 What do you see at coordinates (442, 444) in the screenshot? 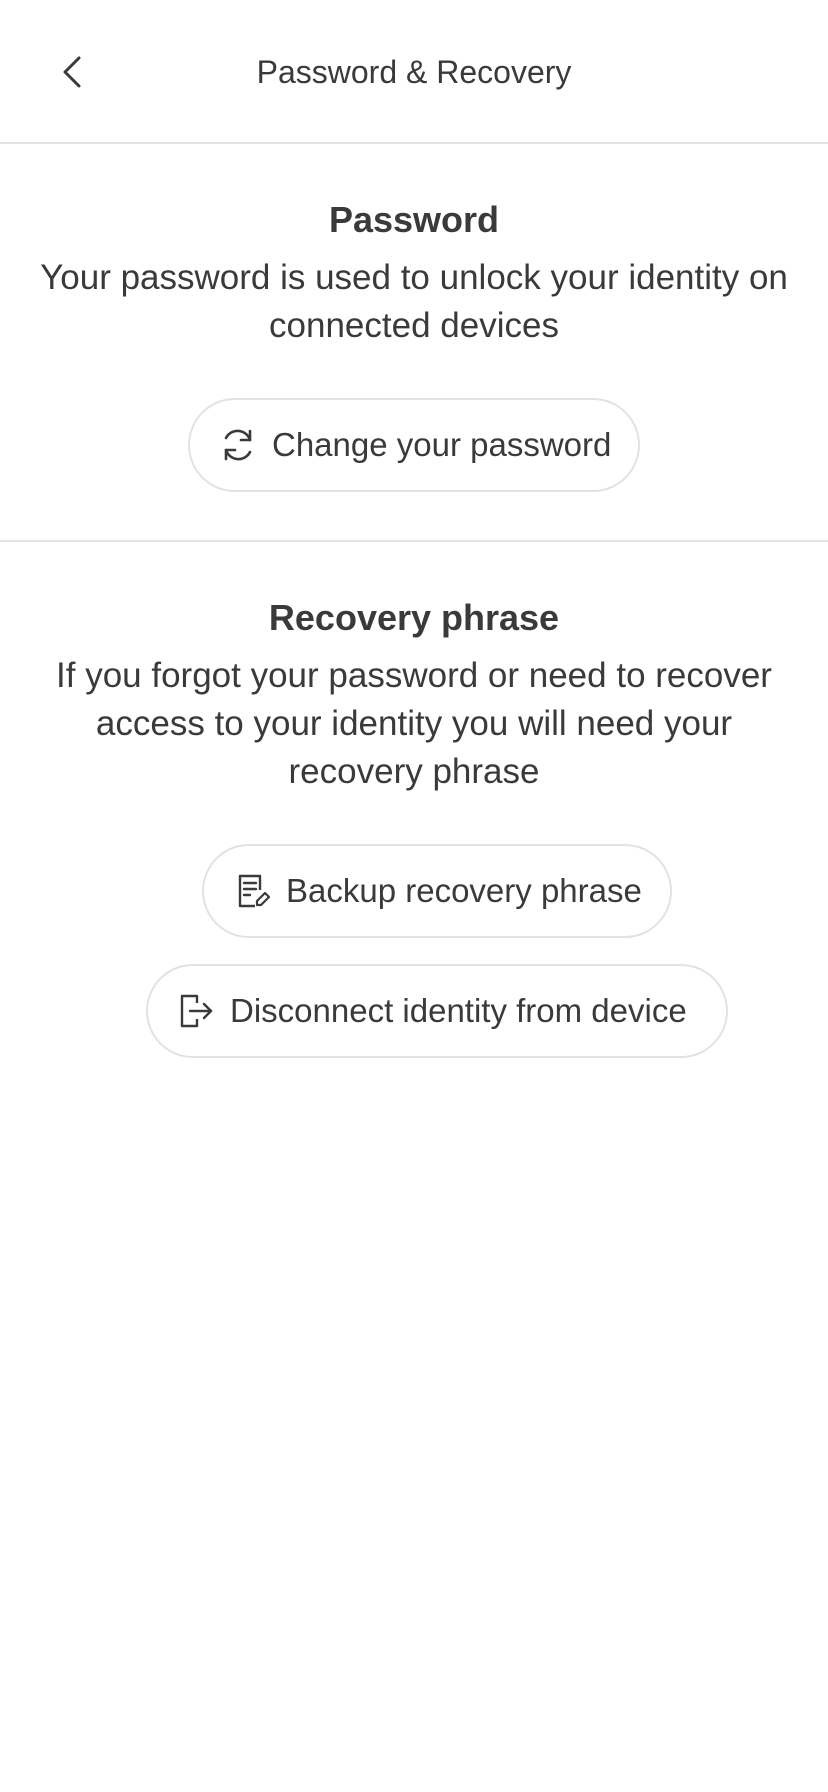
I see `change-password-label: Change your password` at bounding box center [442, 444].